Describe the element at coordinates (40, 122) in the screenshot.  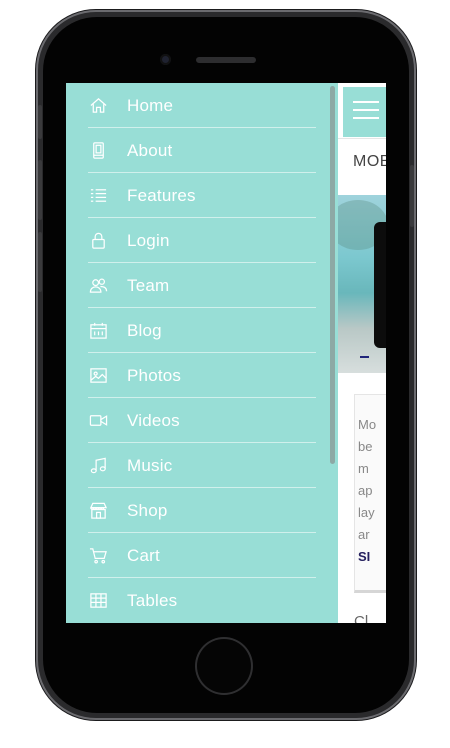
I see `mute-switch` at that location.